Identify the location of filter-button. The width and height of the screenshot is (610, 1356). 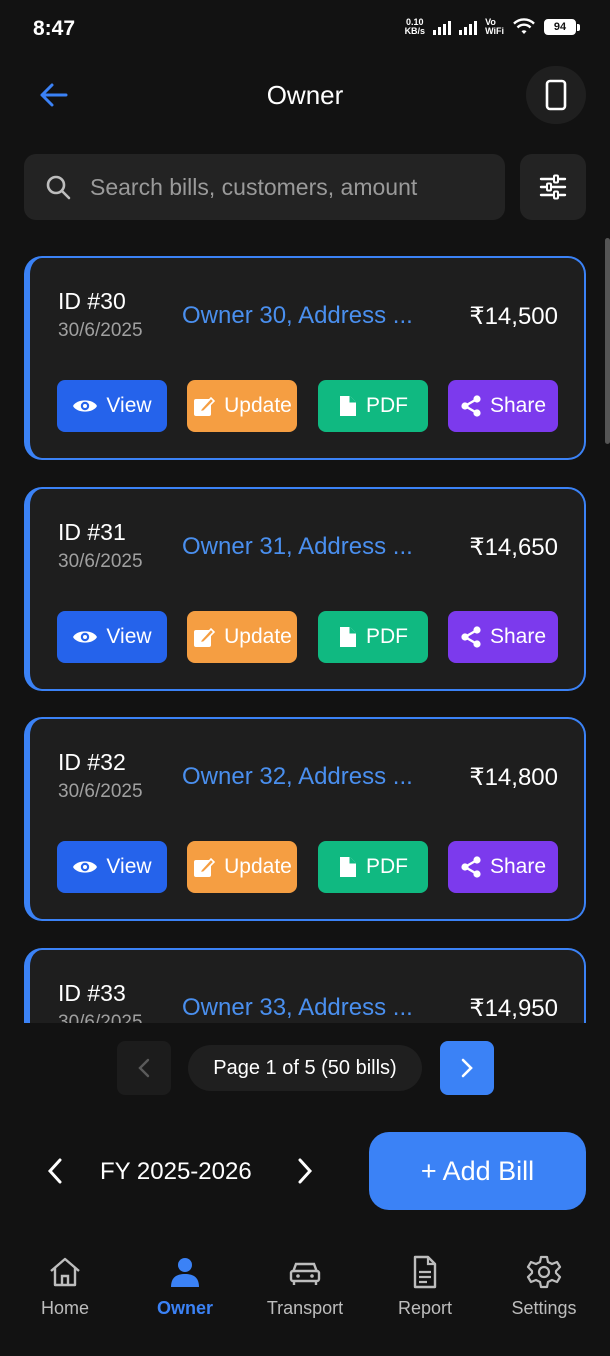
(553, 187).